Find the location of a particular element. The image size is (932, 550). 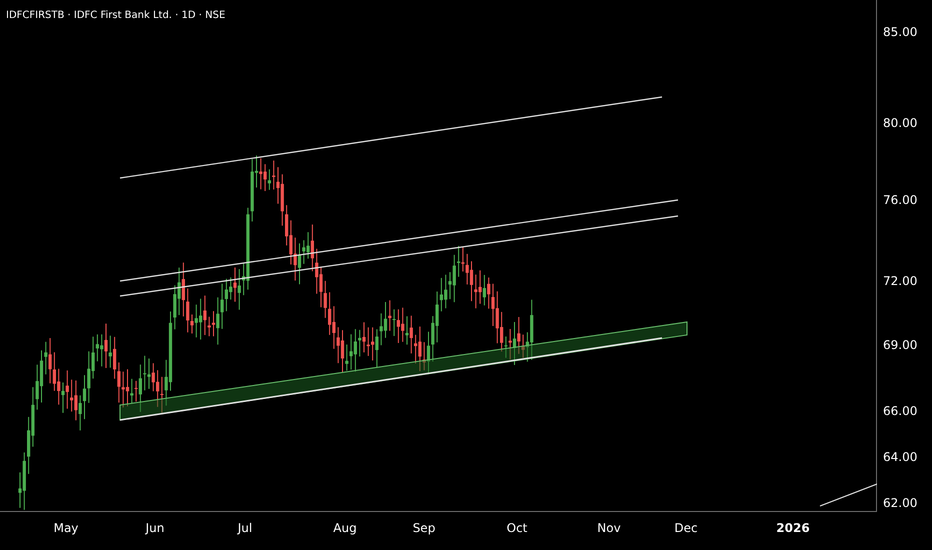

time-label: Dec is located at coordinates (686, 528).